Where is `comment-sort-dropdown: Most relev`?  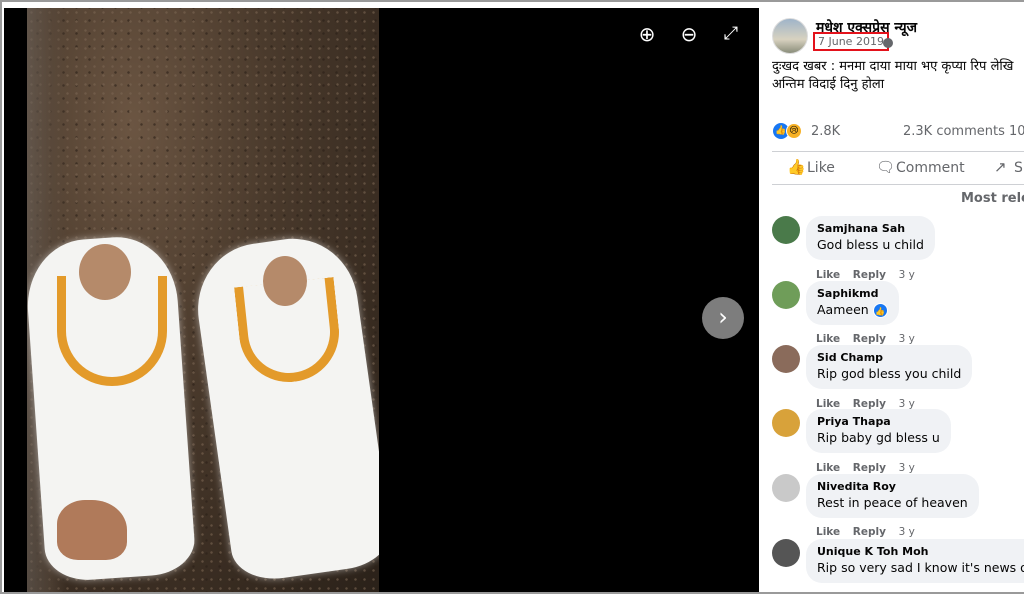
comment-sort-dropdown: Most relev is located at coordinates (992, 198).